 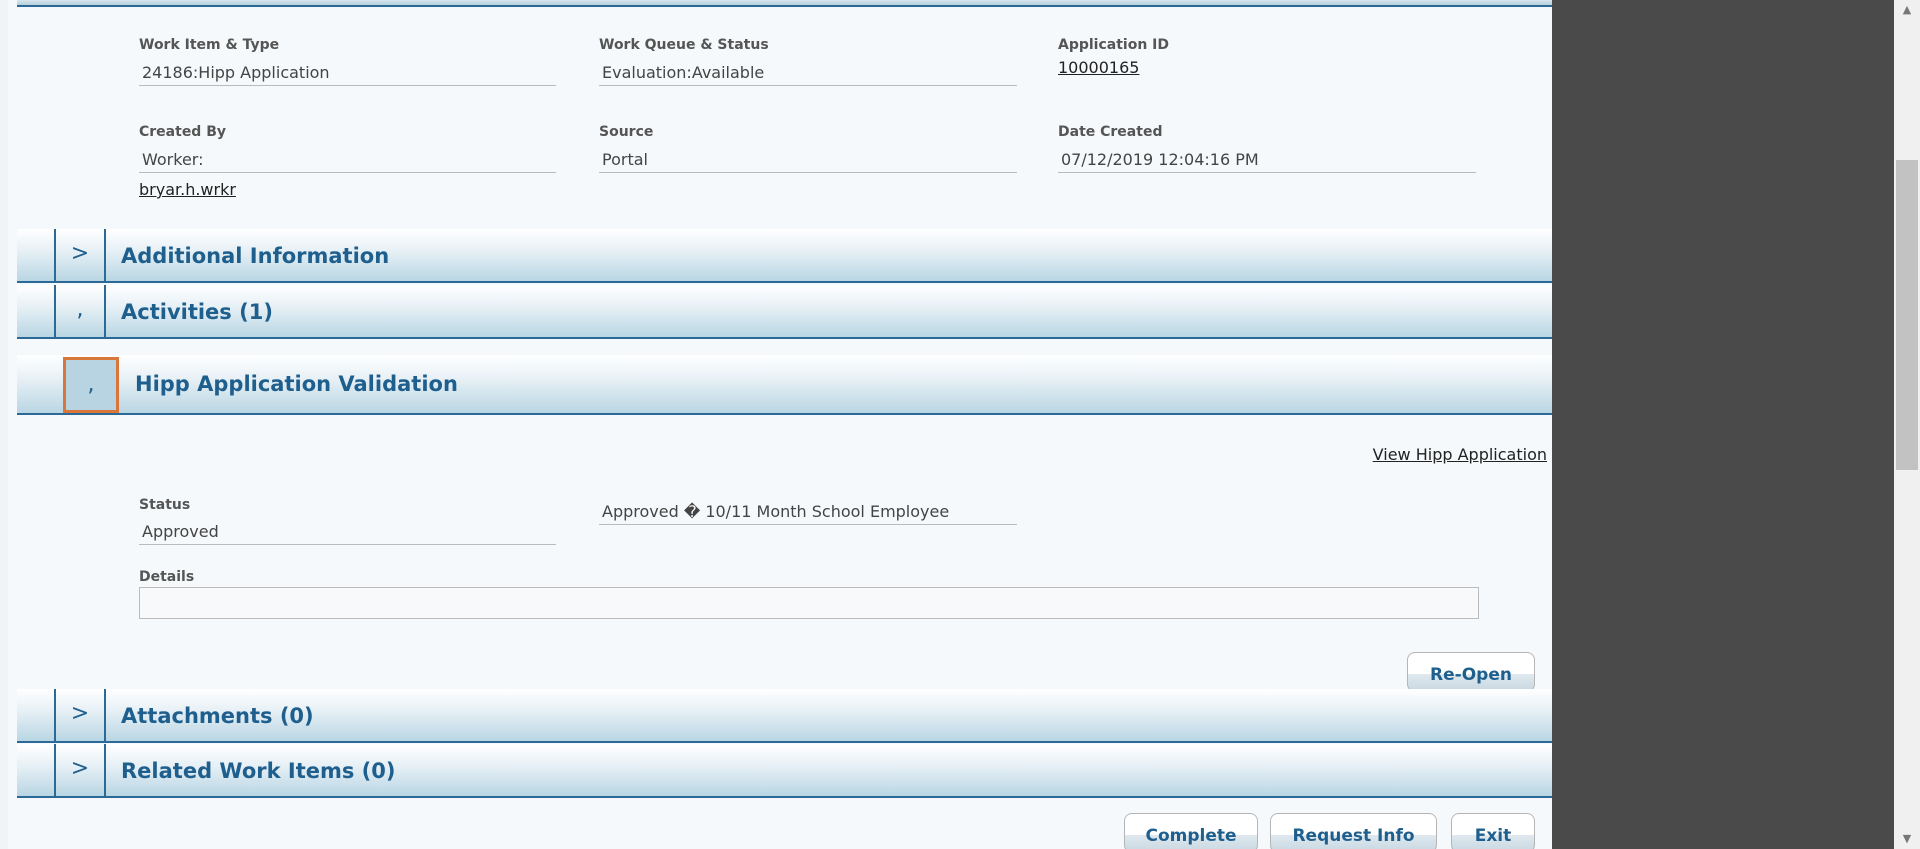 I want to click on vertical-scrollbar: ▲ ▼, so click(x=1907, y=424).